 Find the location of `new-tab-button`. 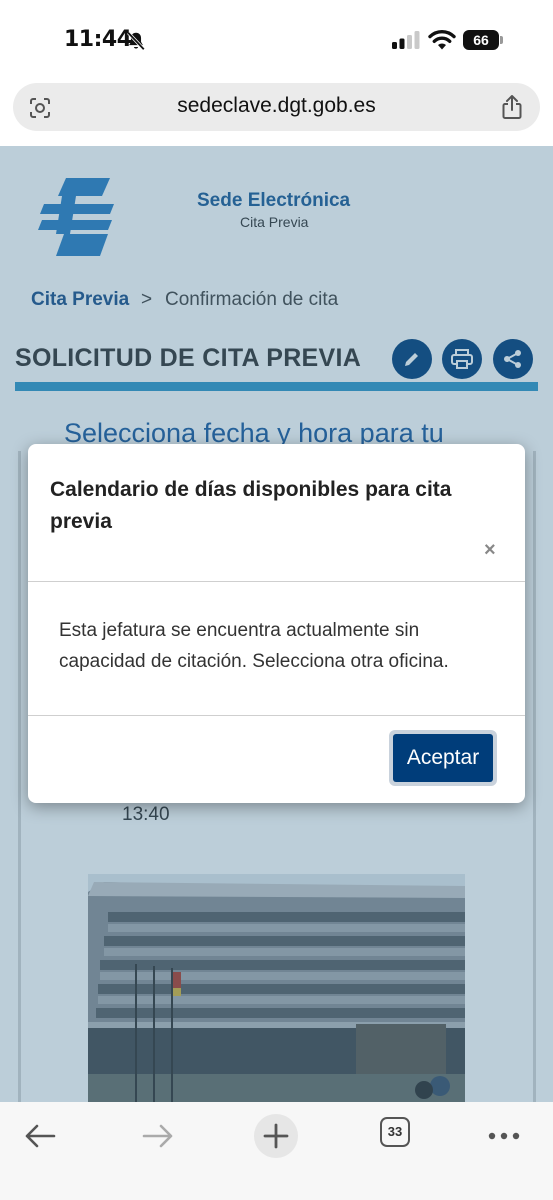

new-tab-button is located at coordinates (276, 1136).